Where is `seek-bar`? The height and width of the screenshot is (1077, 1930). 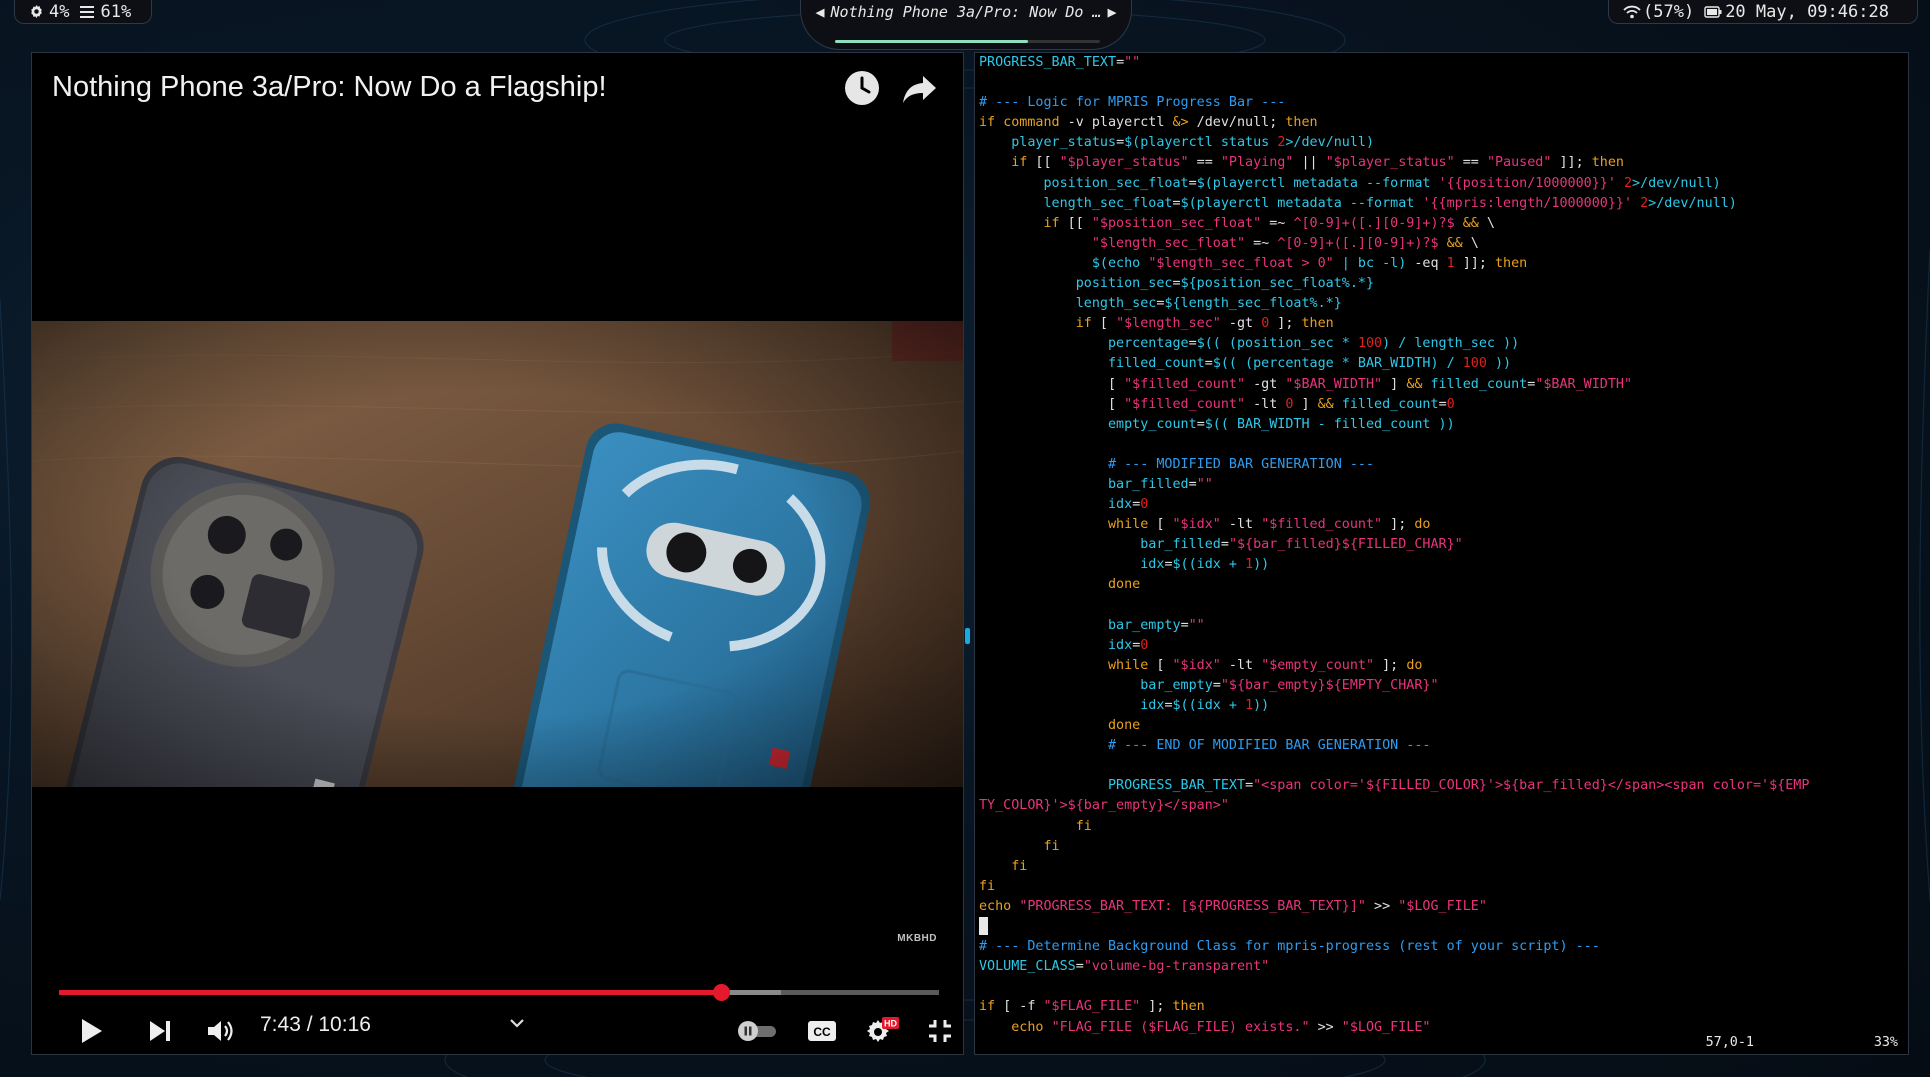 seek-bar is located at coordinates (499, 992).